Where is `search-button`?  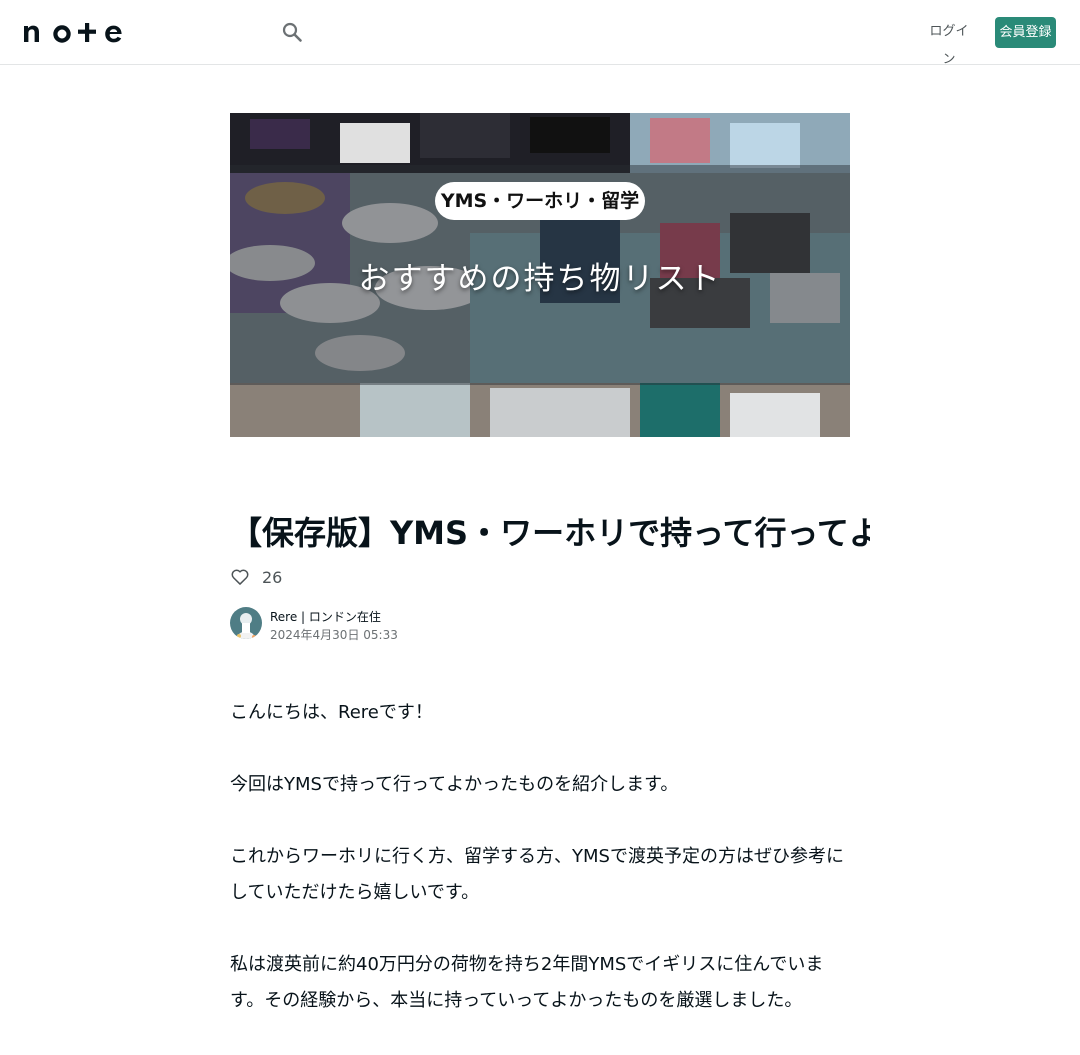 search-button is located at coordinates (292, 32).